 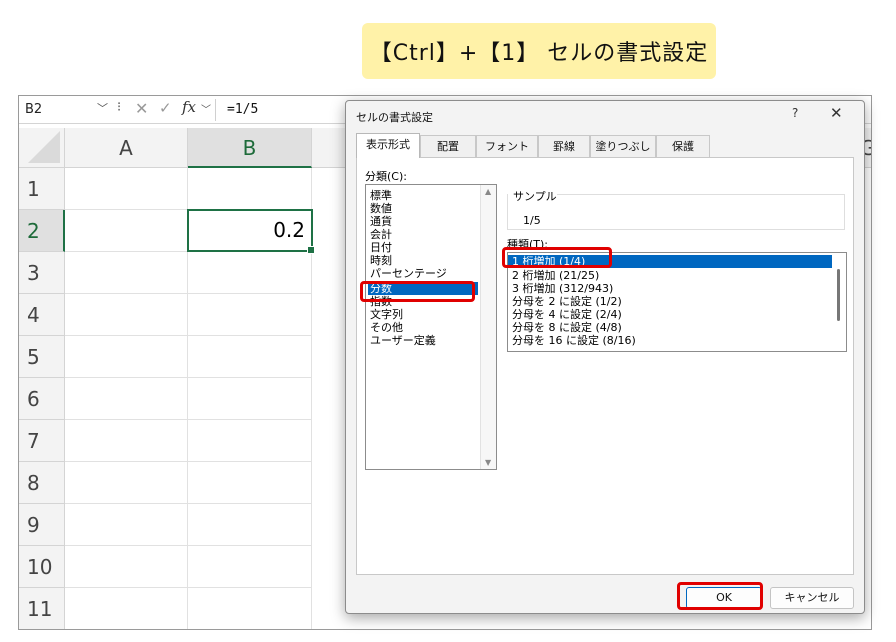 I want to click on cell-a3, so click(x=126, y=273).